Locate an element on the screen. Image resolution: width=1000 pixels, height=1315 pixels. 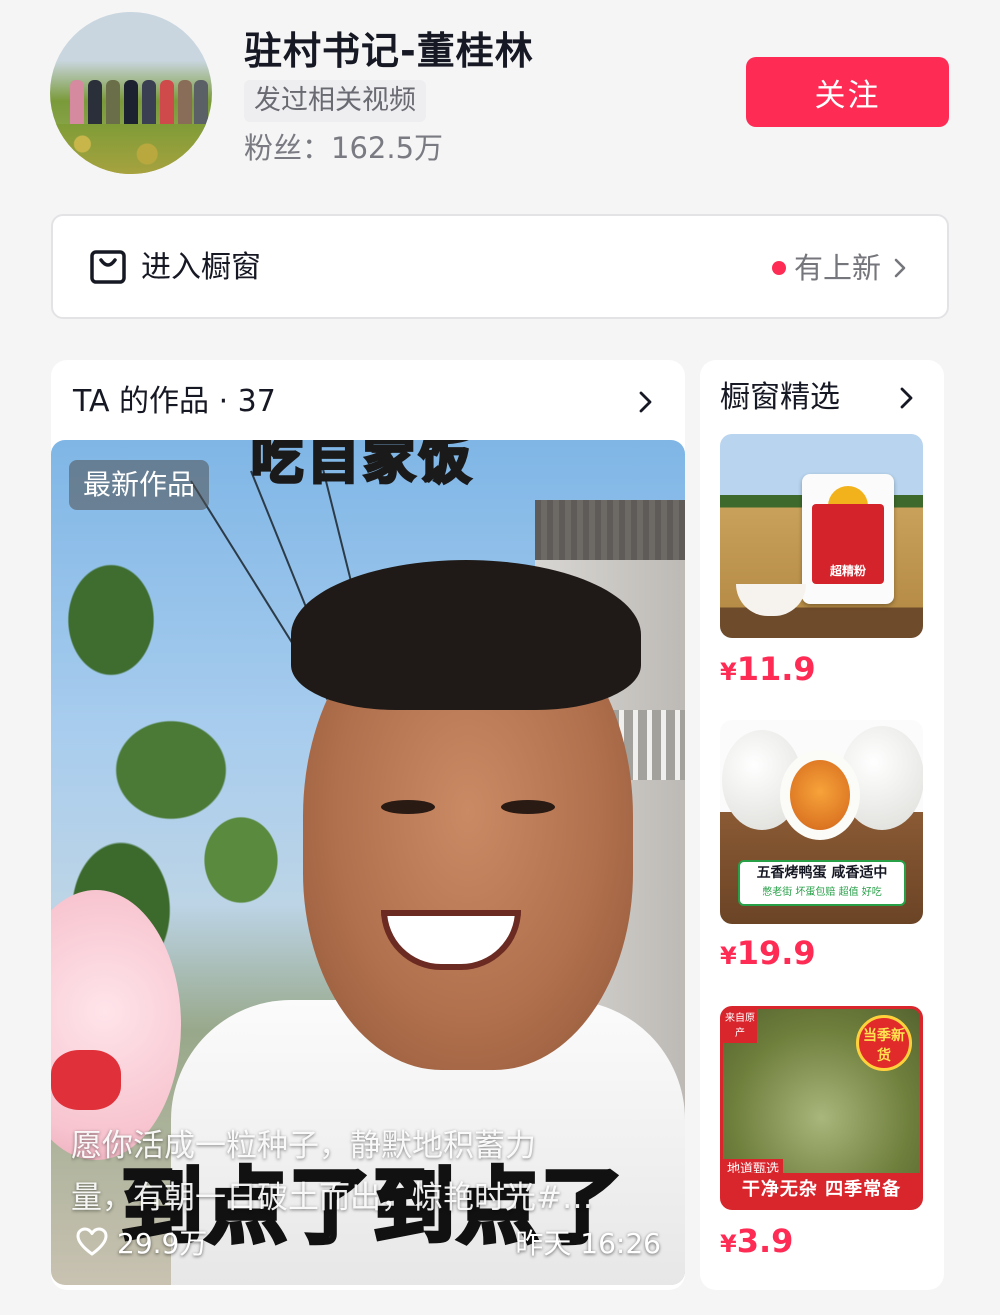
price-value: 3.9 is located at coordinates (765, 1241).